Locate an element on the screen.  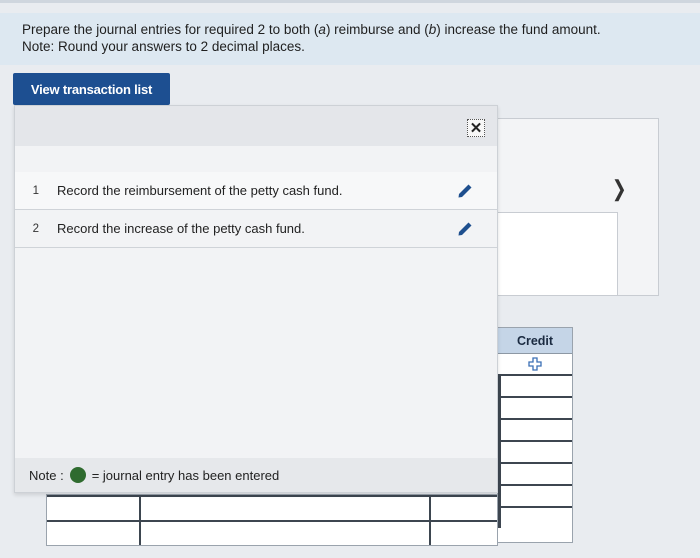
journal-entry-nav-box is located at coordinates (558, 254).